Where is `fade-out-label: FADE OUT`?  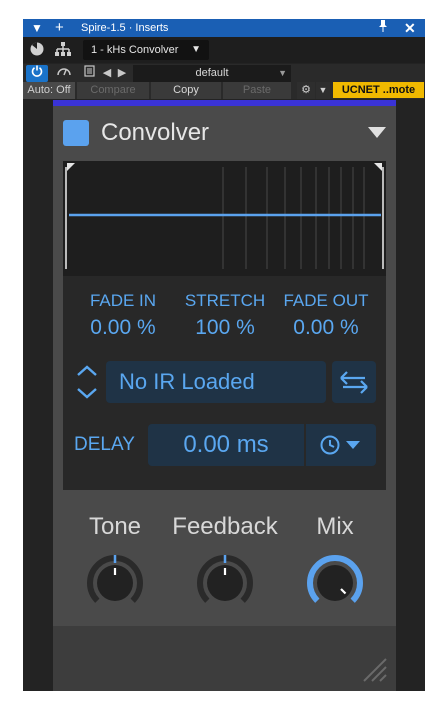
fade-out-label: FADE OUT is located at coordinates (326, 300).